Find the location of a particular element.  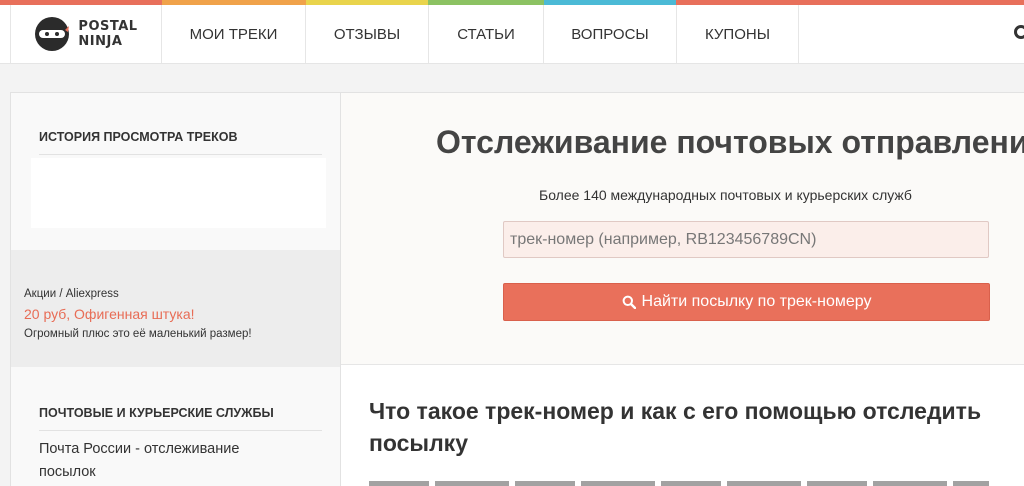

history-list is located at coordinates (178, 193).